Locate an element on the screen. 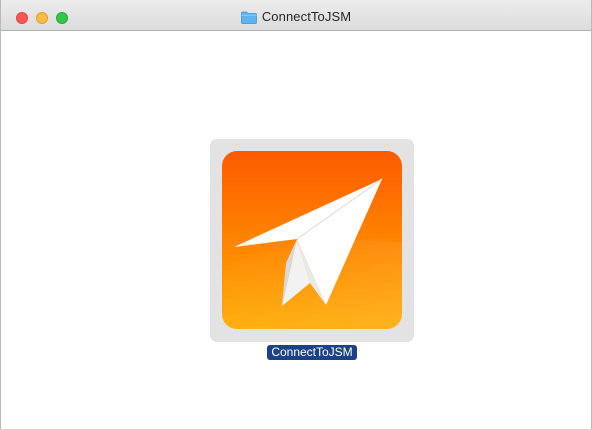  file-label: ConnectToJSM is located at coordinates (312, 352).